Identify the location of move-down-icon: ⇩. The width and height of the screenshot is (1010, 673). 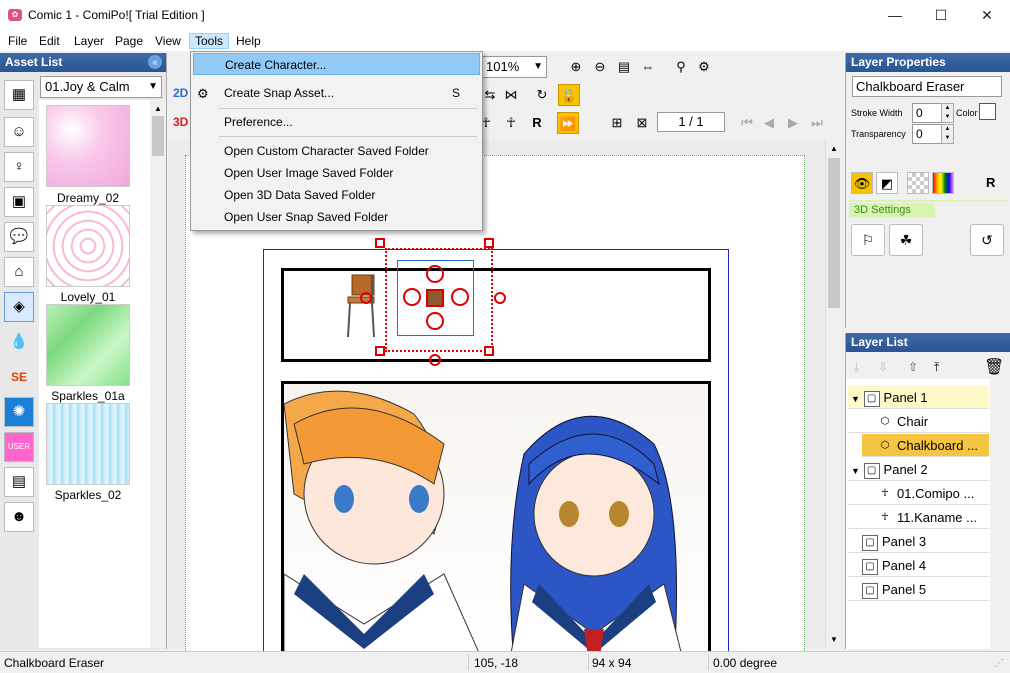
(883, 367).